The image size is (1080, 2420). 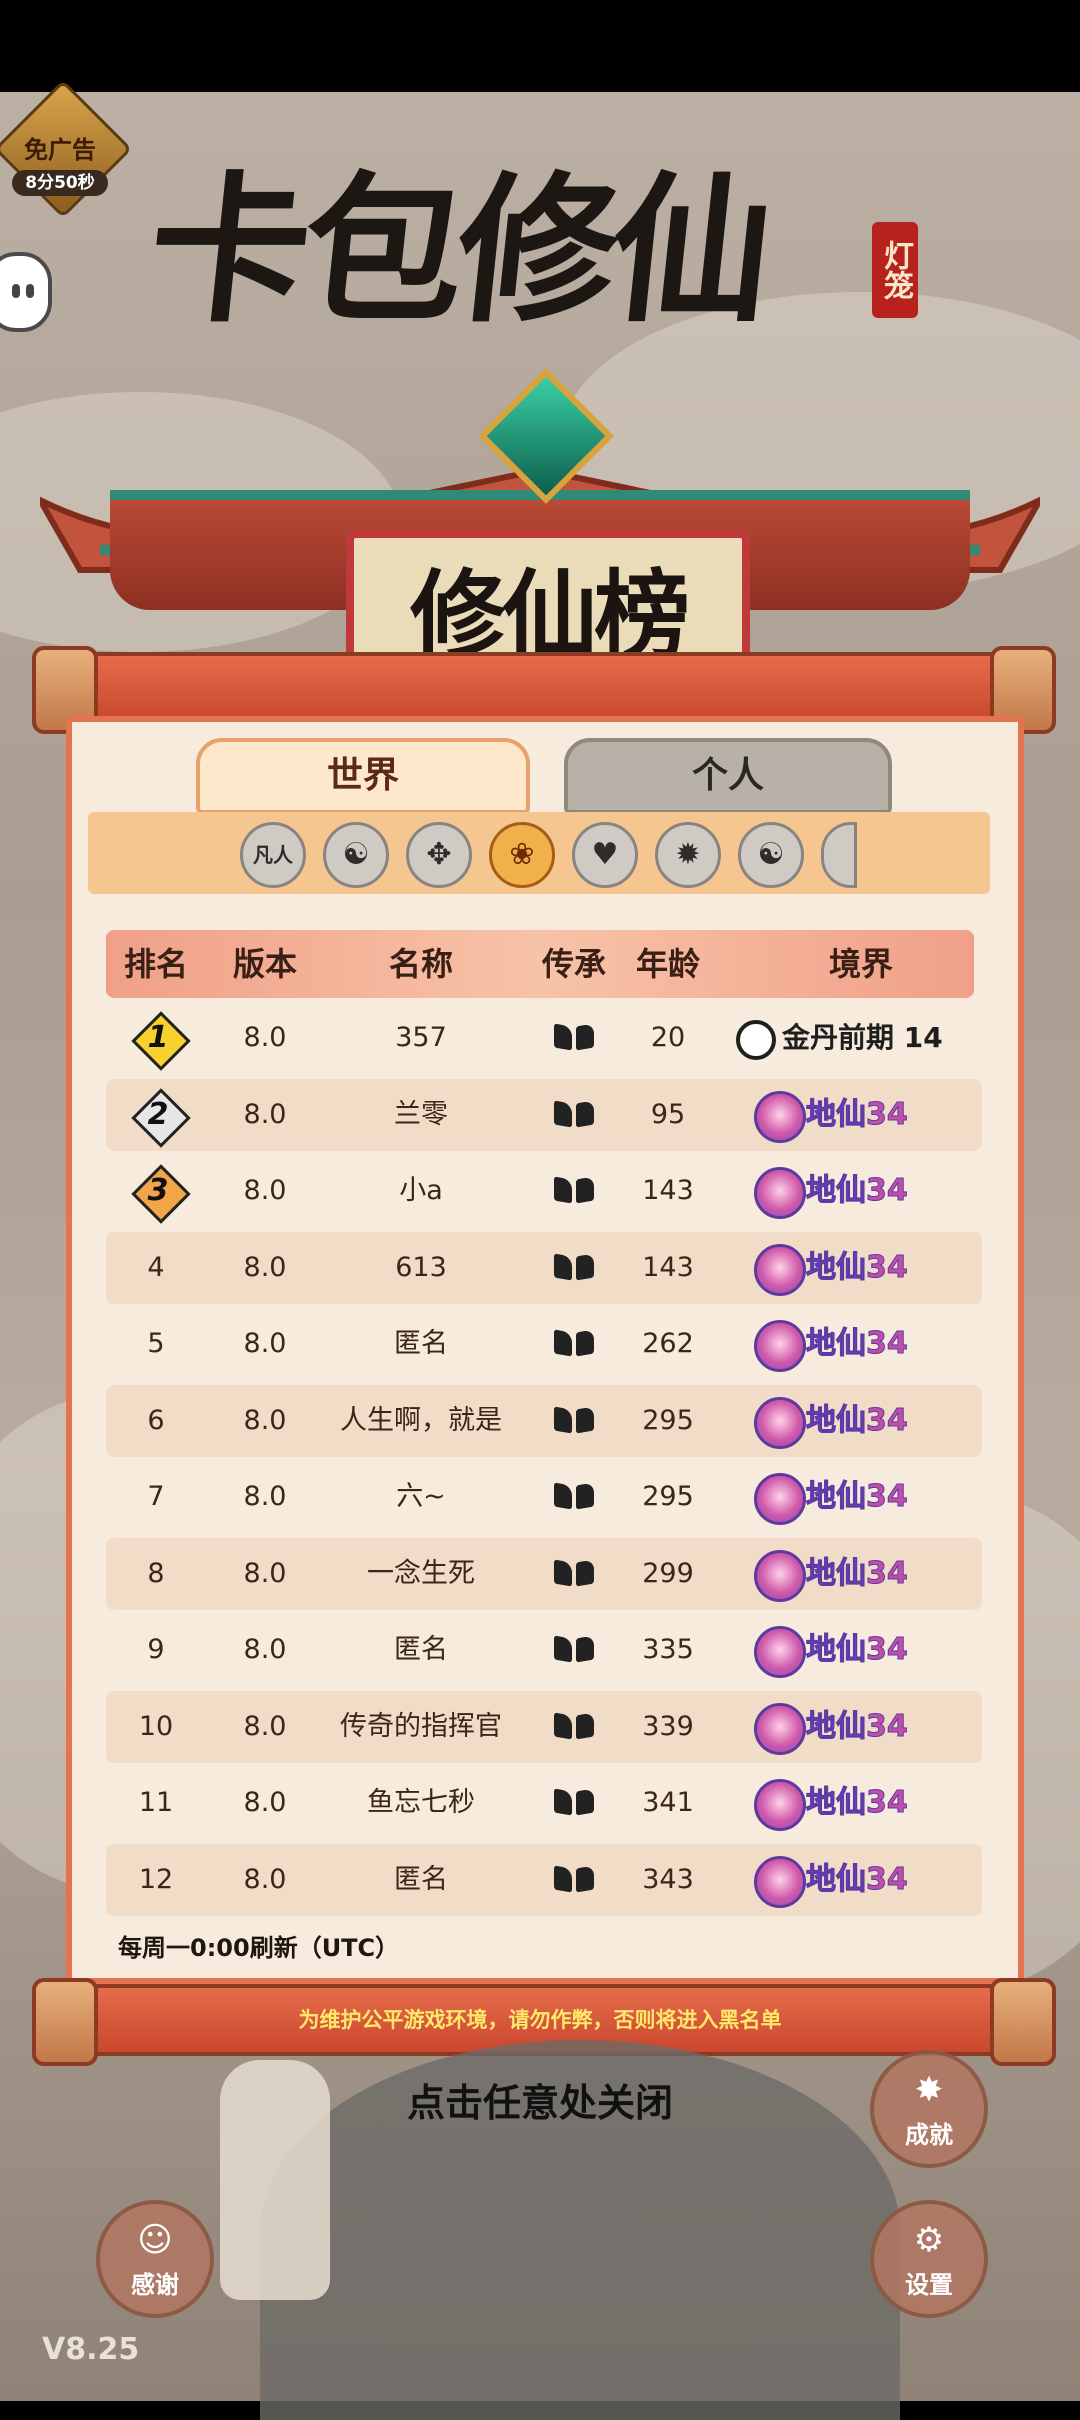 I want to click on table-header: 排名 版本 名称 传承 年龄 境界, so click(x=540, y=964).